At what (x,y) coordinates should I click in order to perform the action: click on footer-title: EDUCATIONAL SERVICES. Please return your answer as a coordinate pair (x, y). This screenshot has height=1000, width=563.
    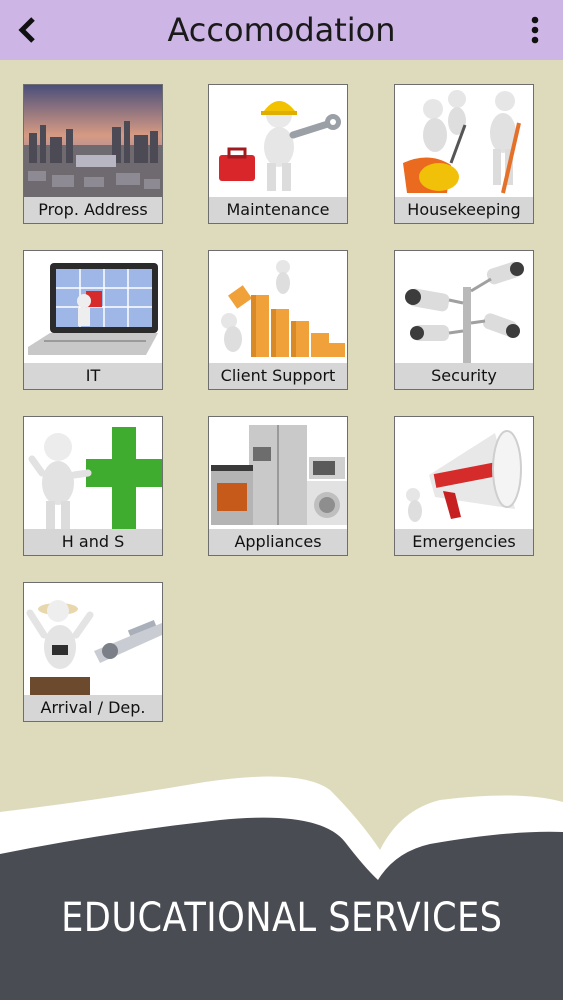
    Looking at the image, I should click on (281, 918).